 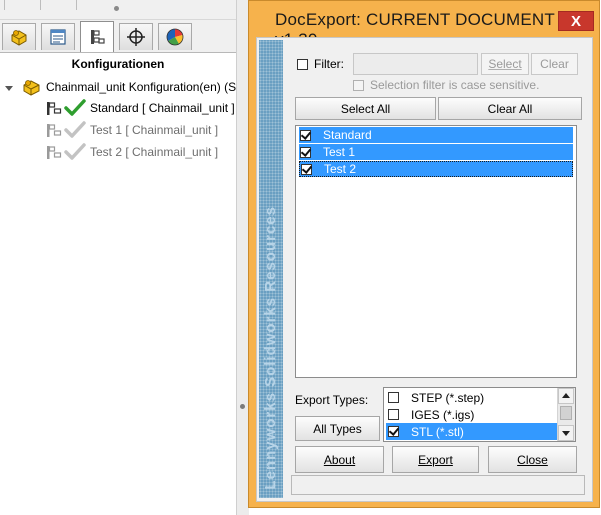 I want to click on clear-button: Clear, so click(x=554, y=64).